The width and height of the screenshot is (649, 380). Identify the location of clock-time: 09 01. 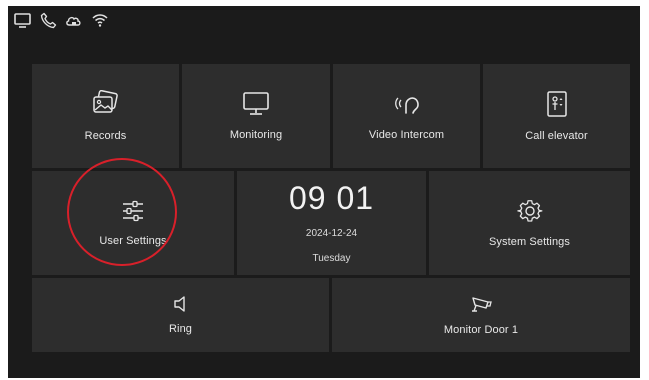
(331, 198).